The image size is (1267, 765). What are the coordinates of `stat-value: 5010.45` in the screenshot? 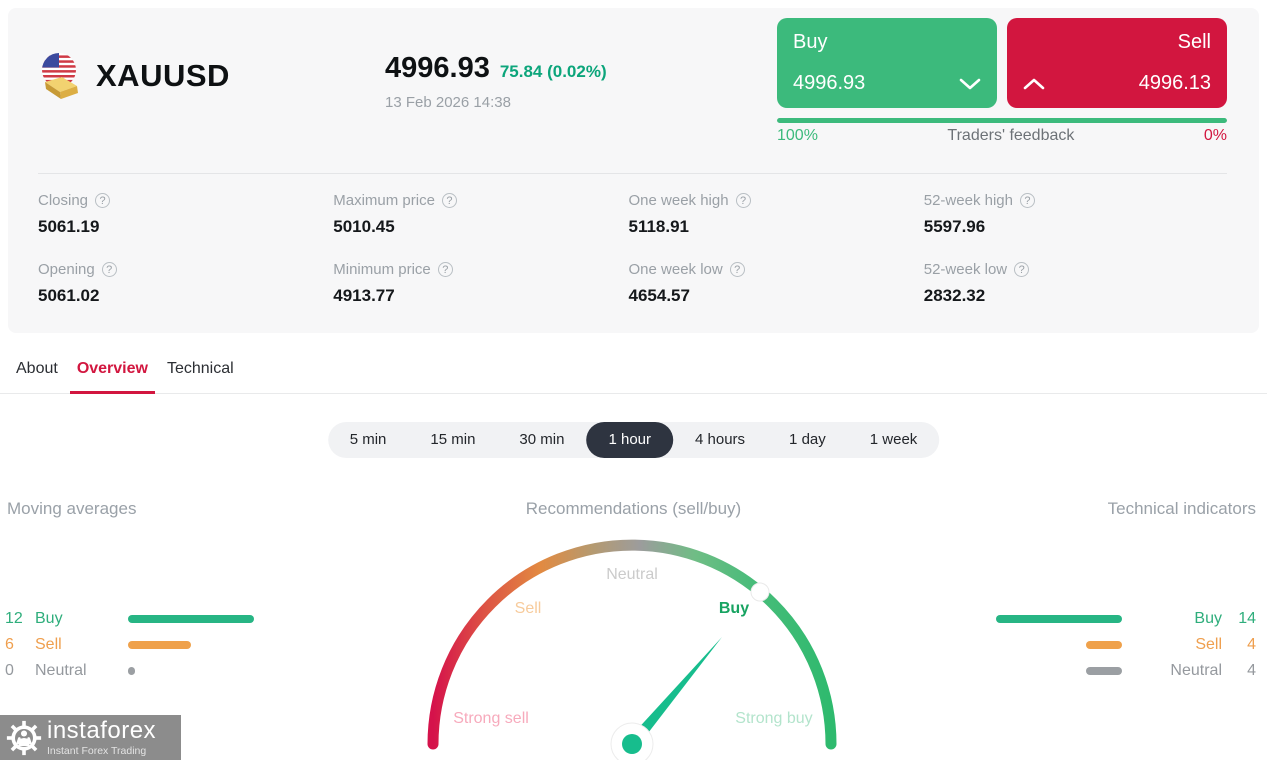 It's located at (364, 226).